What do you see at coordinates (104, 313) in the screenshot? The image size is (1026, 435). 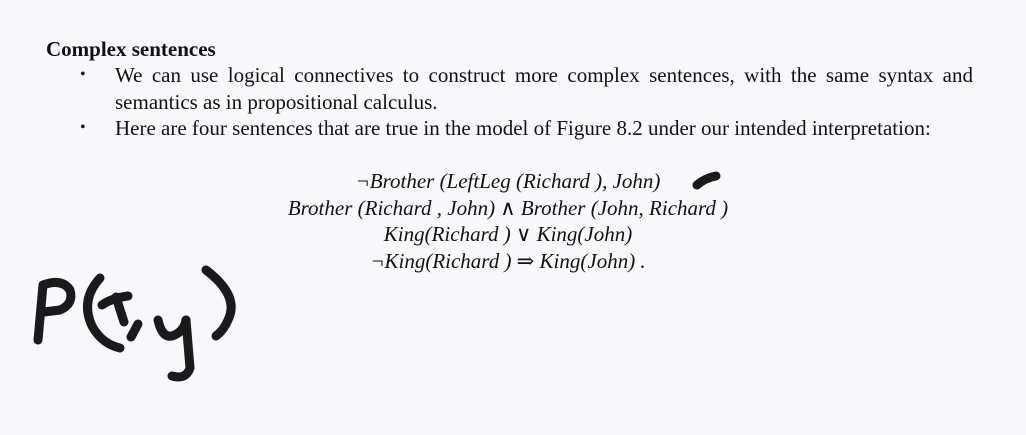 I see `ink-open-paren` at bounding box center [104, 313].